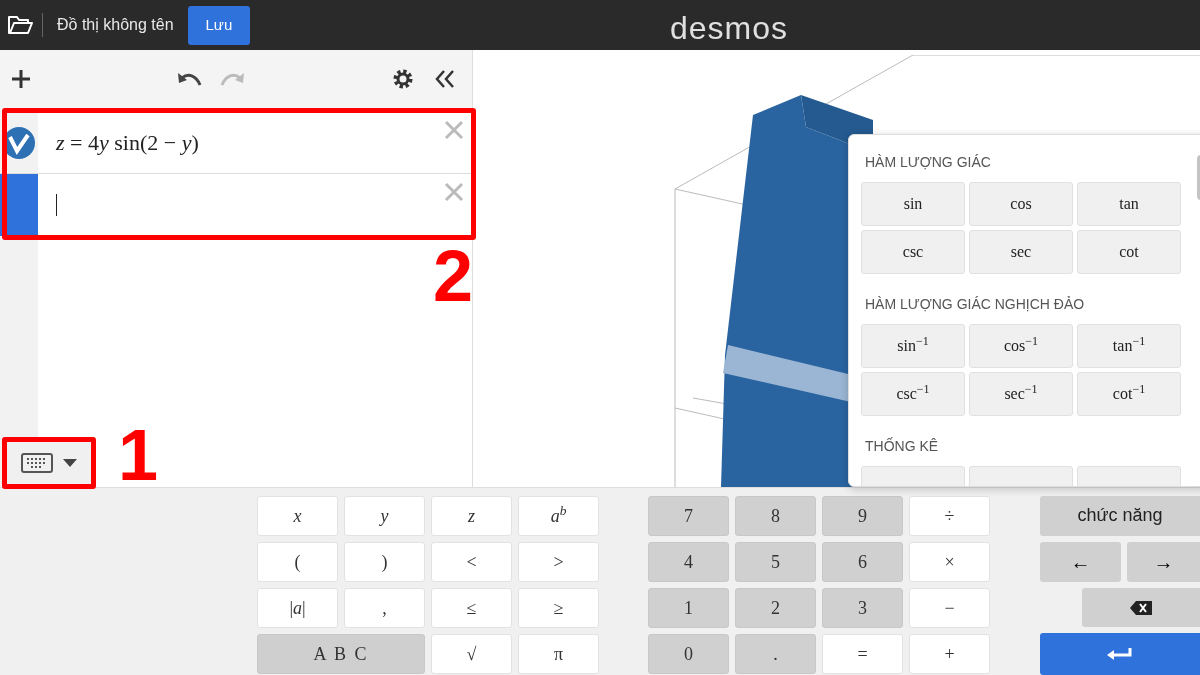  I want to click on right-arrow-key: →, so click(1163, 561).